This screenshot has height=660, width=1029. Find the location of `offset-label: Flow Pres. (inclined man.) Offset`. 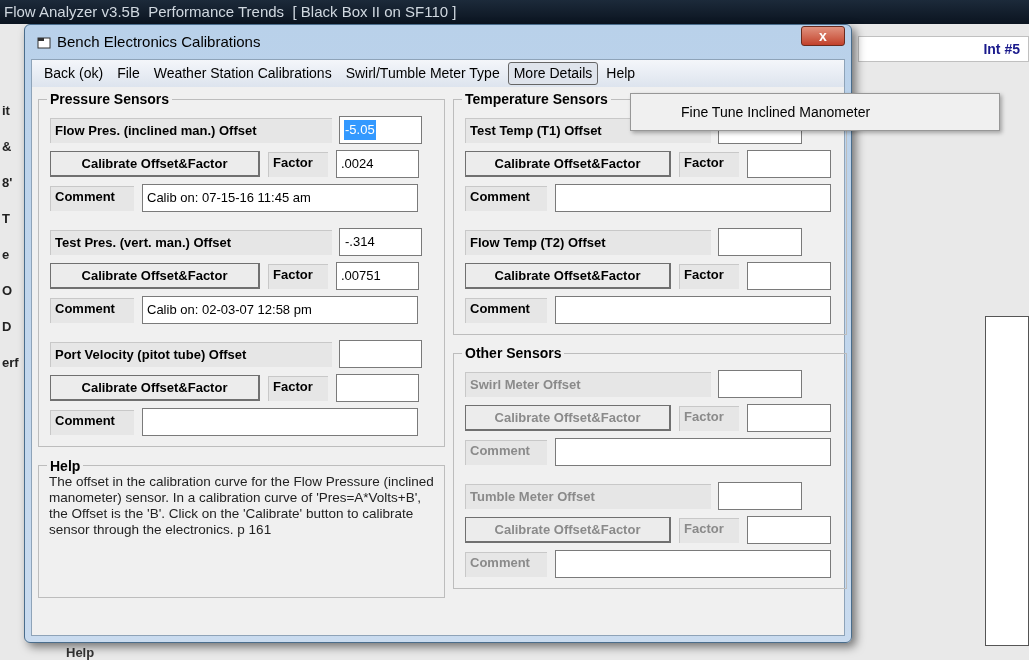

offset-label: Flow Pres. (inclined man.) Offset is located at coordinates (191, 130).